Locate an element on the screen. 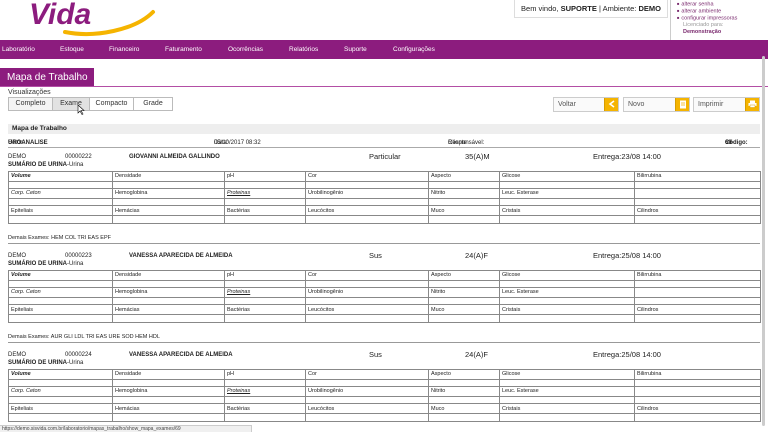 This screenshot has width=768, height=432. configurar-impressoras-link: configurar impressoras is located at coordinates (722, 18).